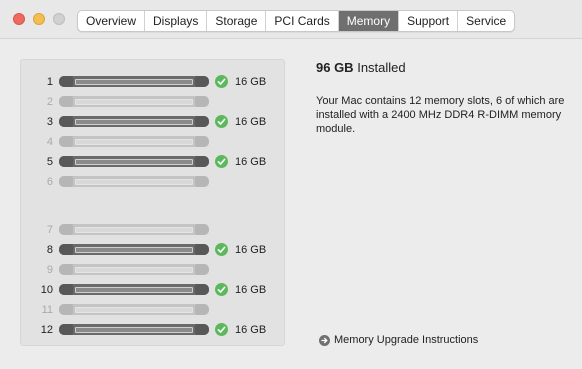 This screenshot has width=582, height=369. I want to click on slot-number: 3, so click(49, 122).